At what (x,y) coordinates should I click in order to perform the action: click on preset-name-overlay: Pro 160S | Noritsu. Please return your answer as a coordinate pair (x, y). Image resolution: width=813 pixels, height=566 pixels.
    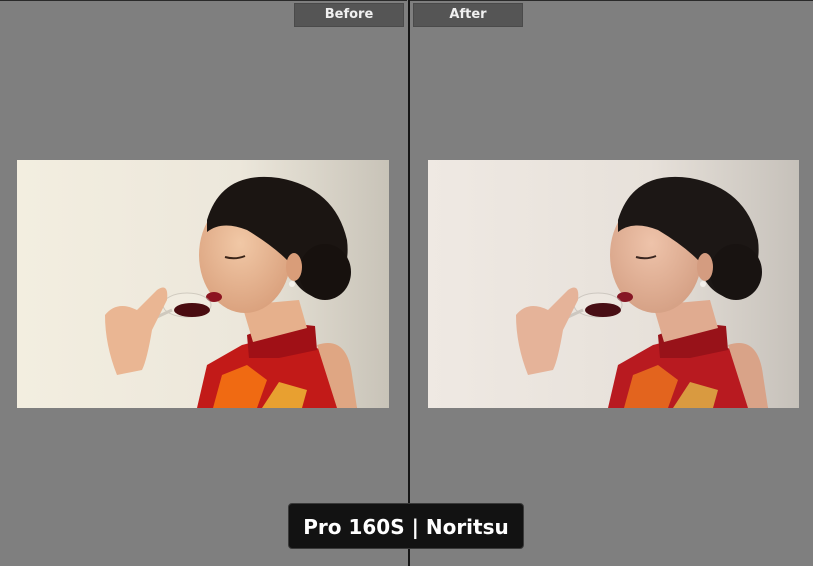
    Looking at the image, I should click on (406, 526).